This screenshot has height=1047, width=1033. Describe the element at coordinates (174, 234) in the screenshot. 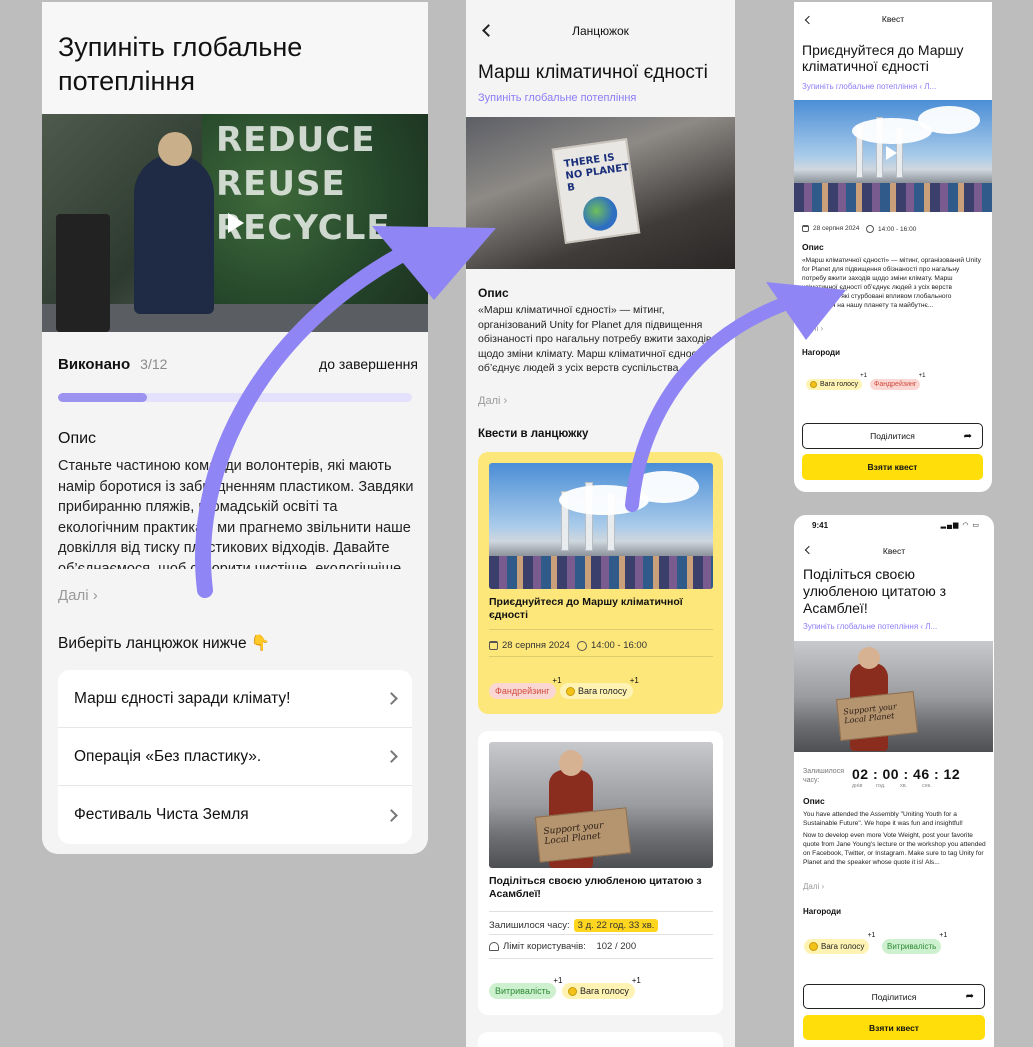

I see `person-figure` at that location.